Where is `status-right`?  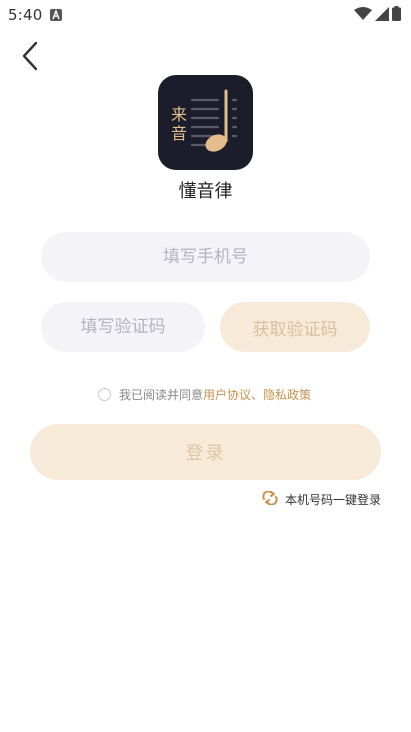 status-right is located at coordinates (377, 15).